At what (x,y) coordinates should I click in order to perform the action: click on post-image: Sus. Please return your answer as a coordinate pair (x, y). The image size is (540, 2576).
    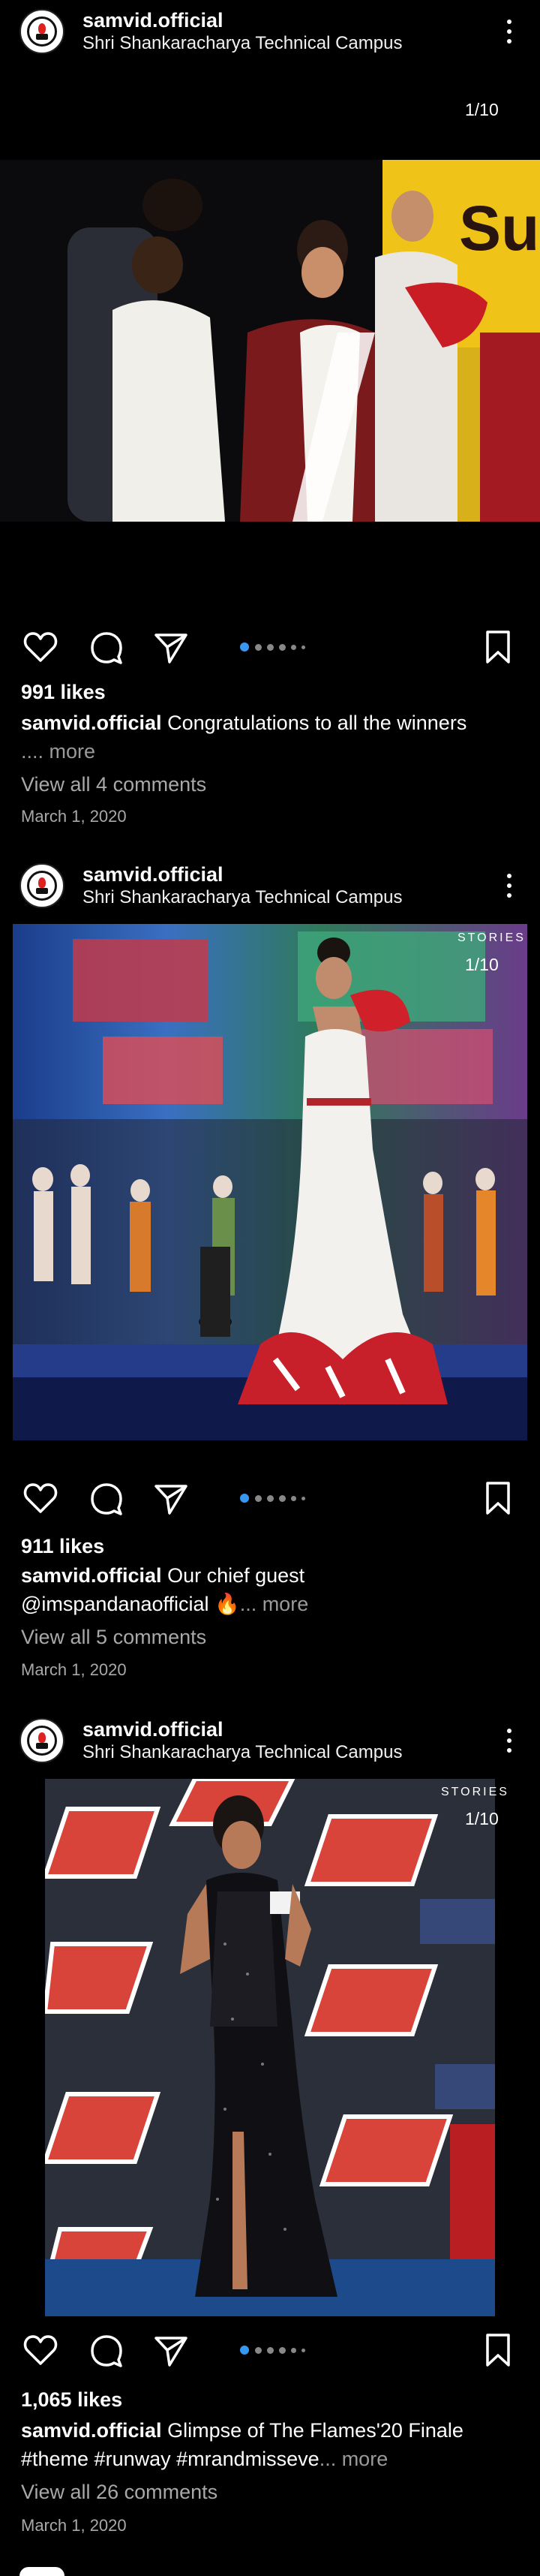
    Looking at the image, I should click on (270, 341).